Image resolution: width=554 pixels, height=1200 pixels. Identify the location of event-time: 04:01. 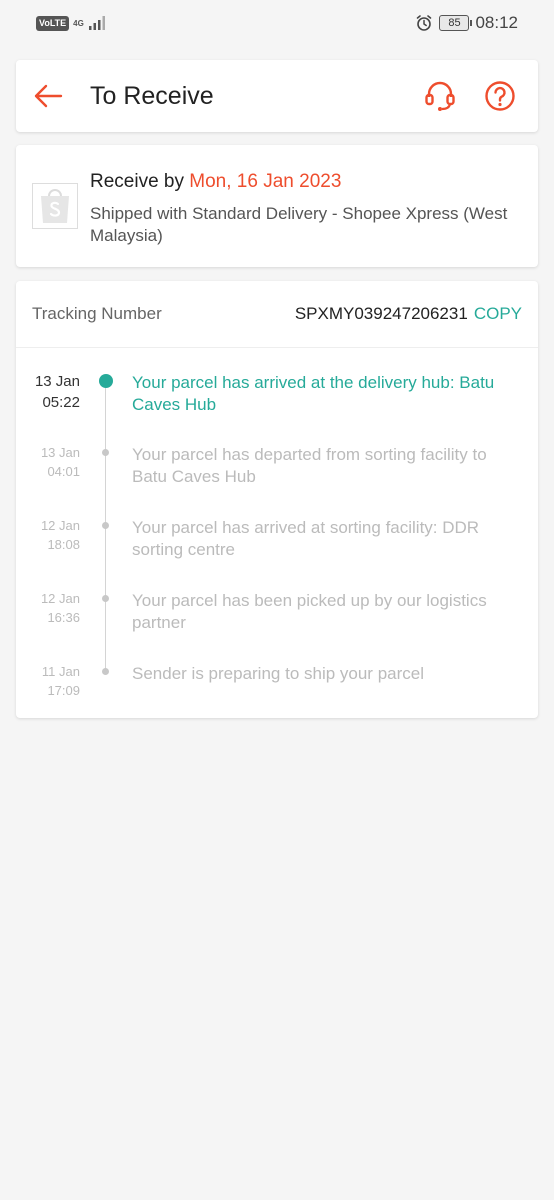
(63, 471).